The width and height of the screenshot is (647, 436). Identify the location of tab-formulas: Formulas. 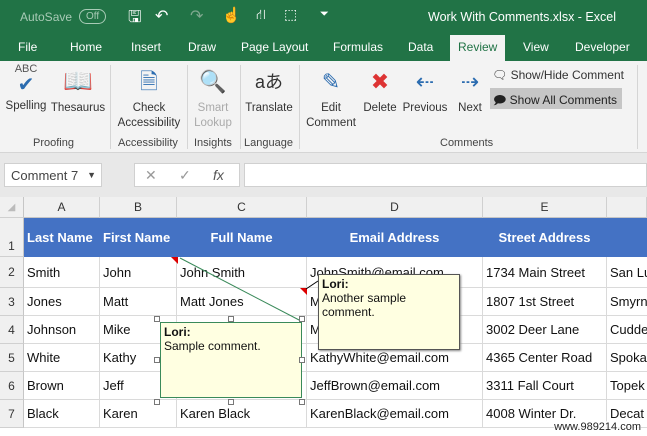
(358, 47).